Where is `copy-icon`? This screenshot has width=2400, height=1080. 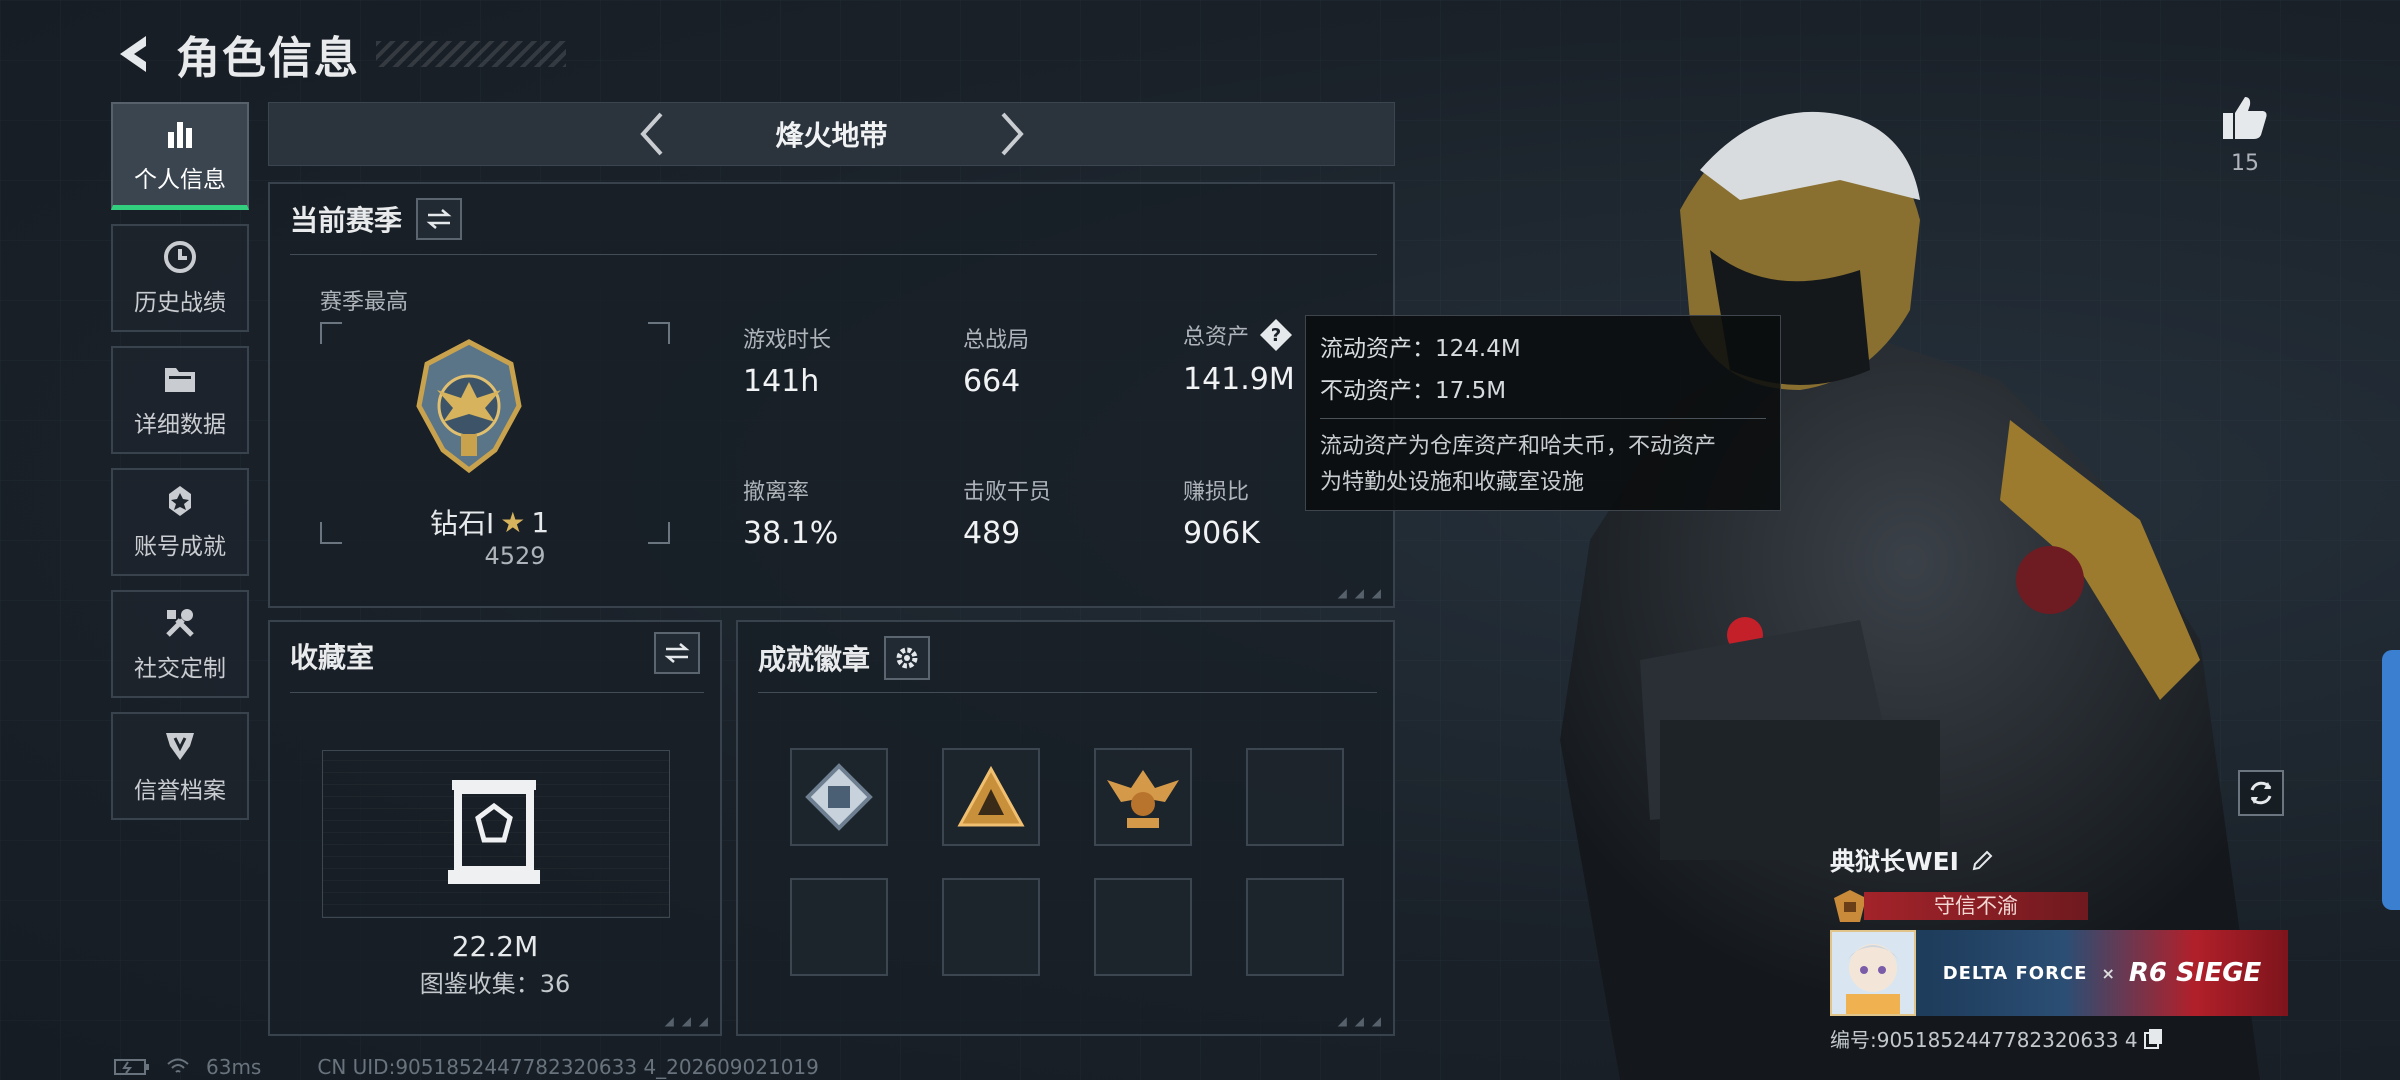 copy-icon is located at coordinates (2153, 1039).